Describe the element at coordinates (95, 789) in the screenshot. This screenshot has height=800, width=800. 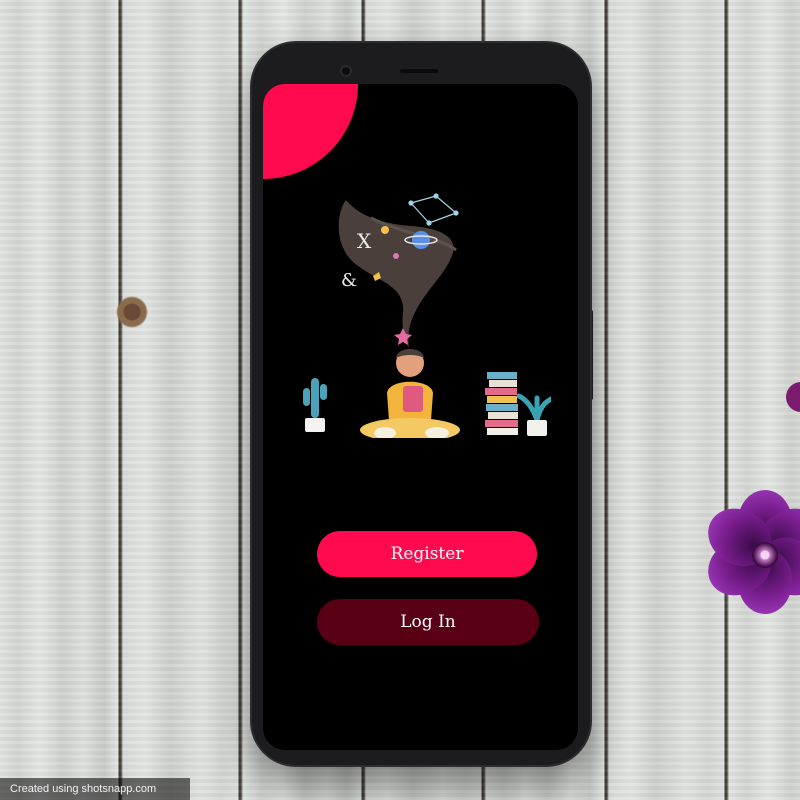
I see `shotsnapp-credit: Created using shotsnapp.com` at that location.